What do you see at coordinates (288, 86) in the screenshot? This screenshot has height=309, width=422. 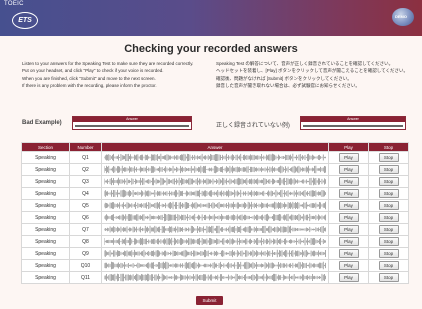 I see `instruction-line: 録音した音声が聞き取れない場合は、必ず試験官にお知らせください。` at bounding box center [288, 86].